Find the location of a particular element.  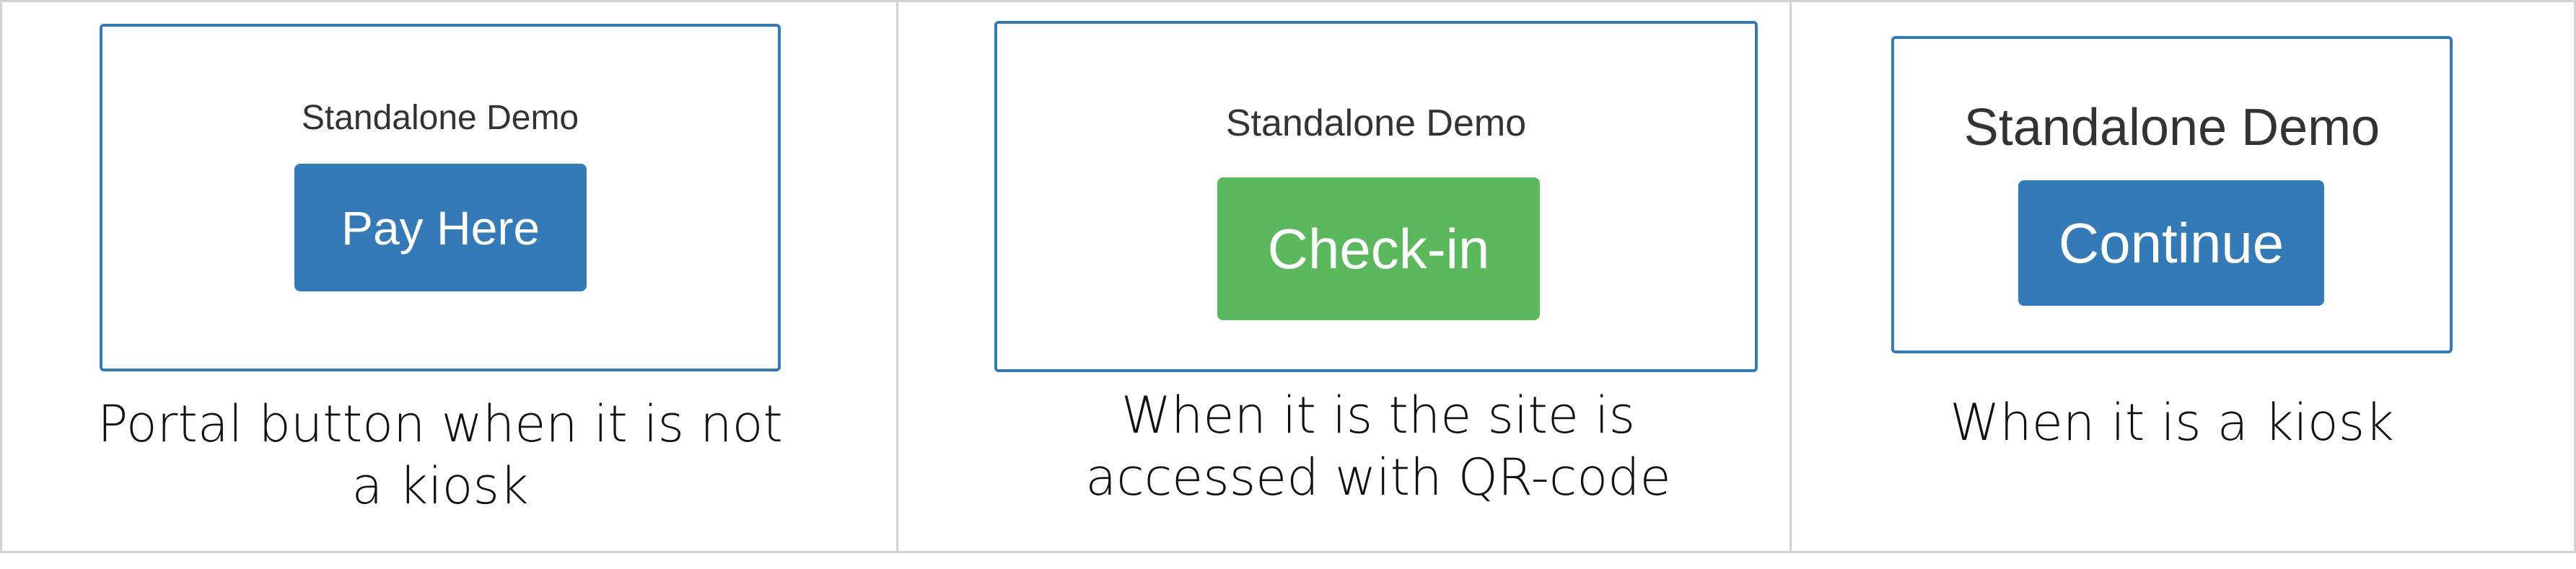

panel-divider is located at coordinates (897, 276).